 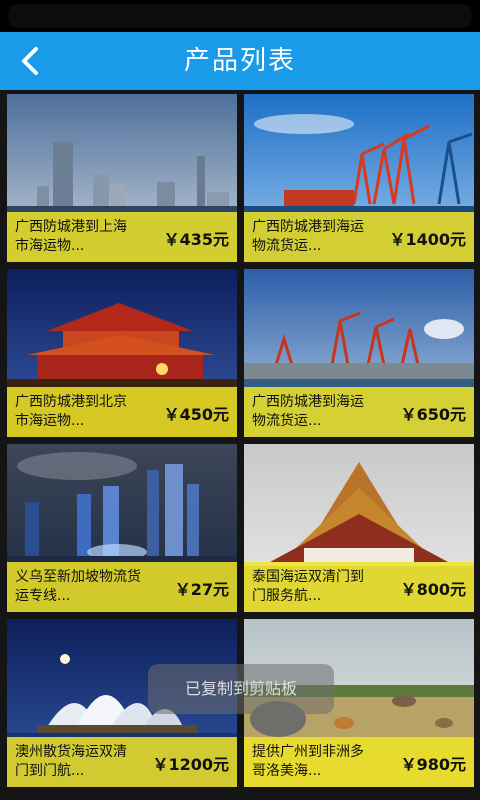 I want to click on back-button, so click(x=31, y=61).